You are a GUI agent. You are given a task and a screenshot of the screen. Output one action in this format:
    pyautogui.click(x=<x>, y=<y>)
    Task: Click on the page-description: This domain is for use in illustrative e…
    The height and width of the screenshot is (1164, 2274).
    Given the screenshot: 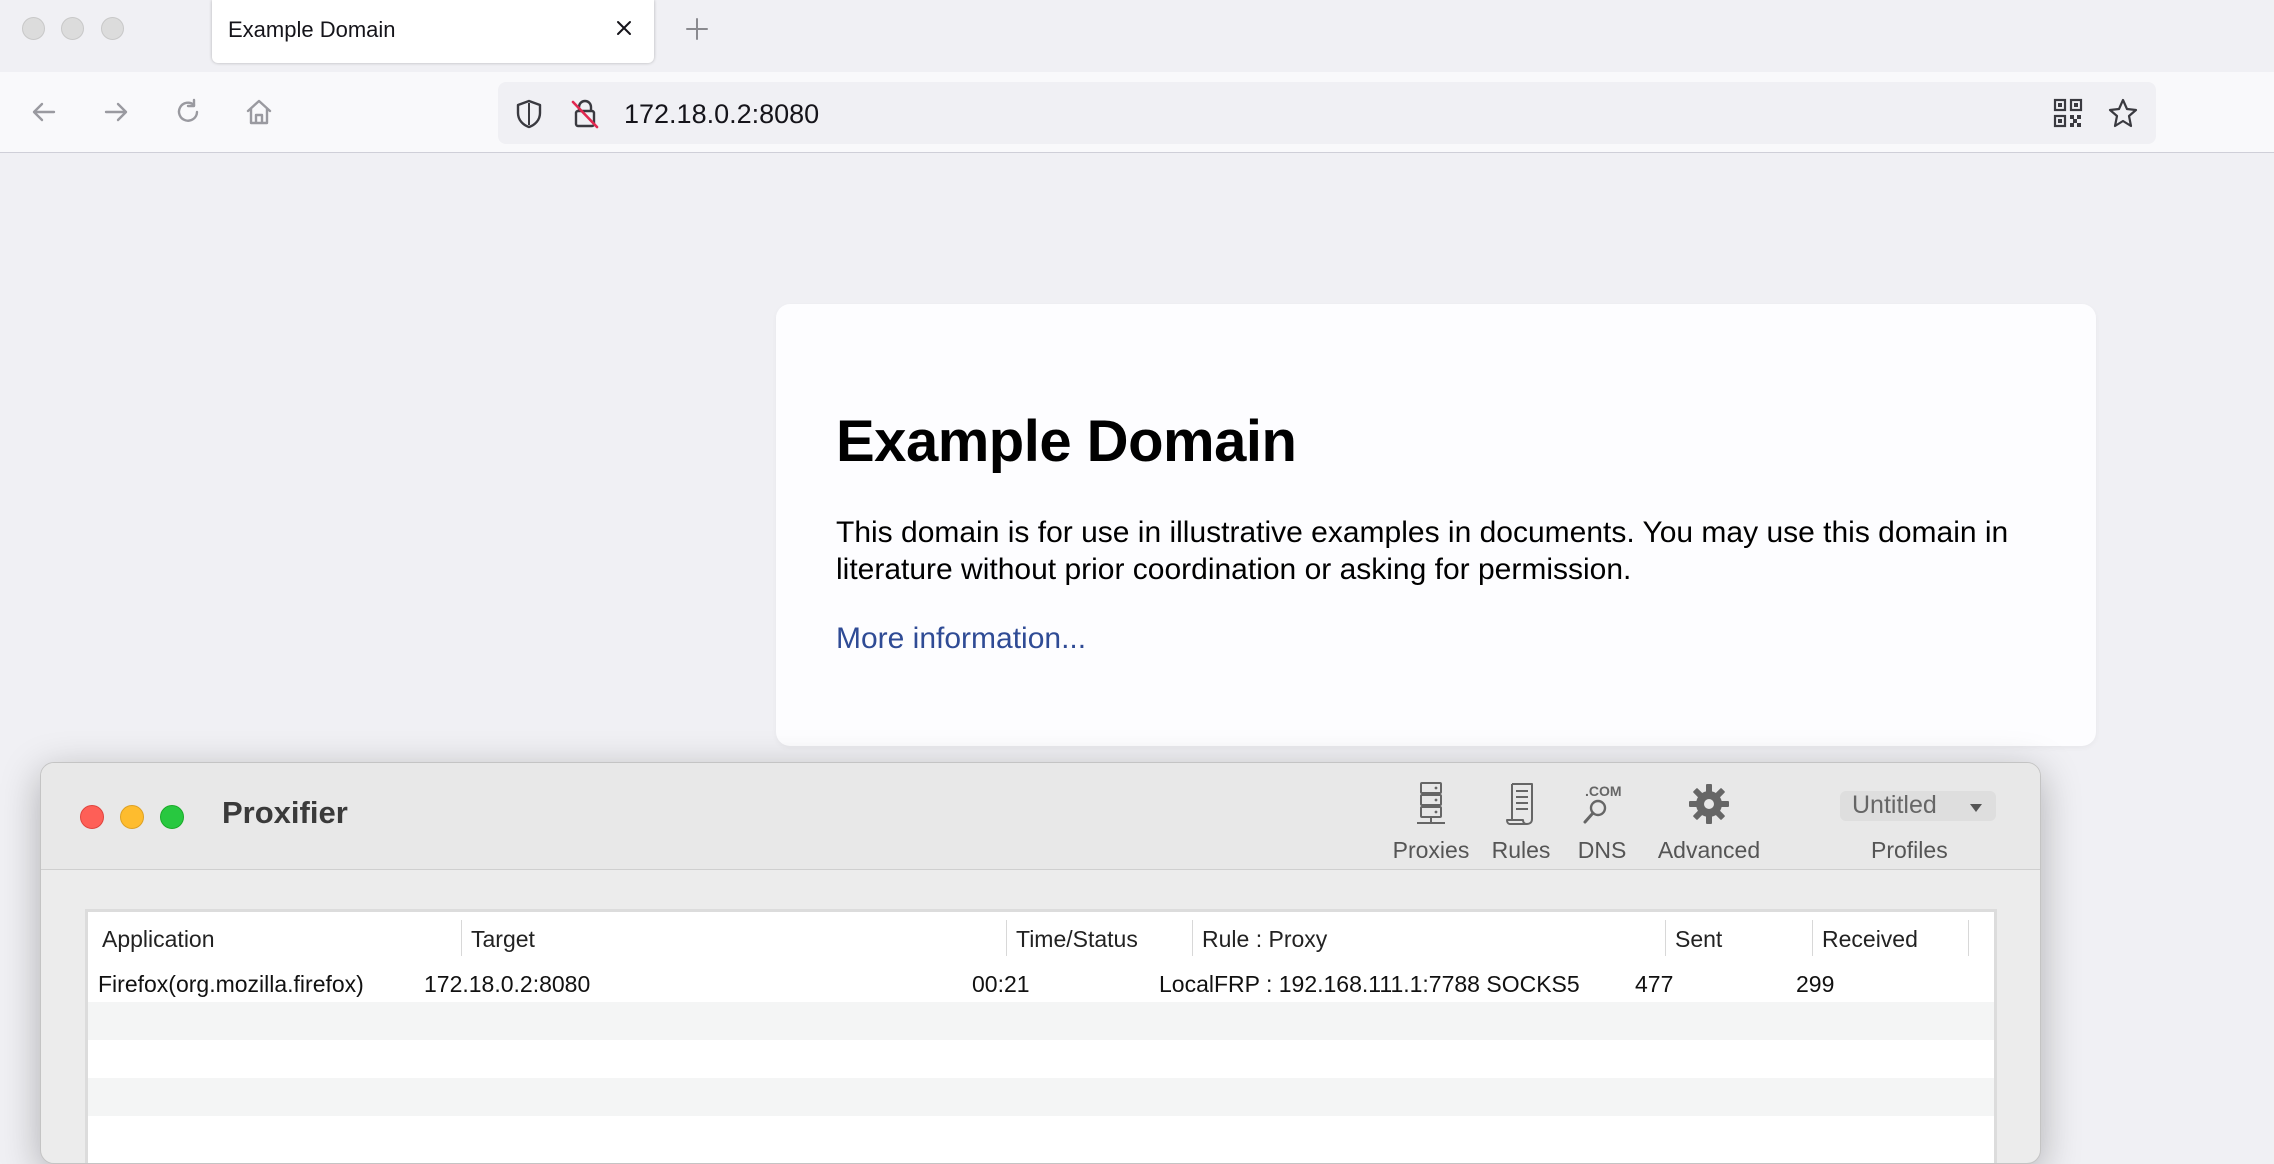 What is the action you would take?
    pyautogui.click(x=1422, y=551)
    